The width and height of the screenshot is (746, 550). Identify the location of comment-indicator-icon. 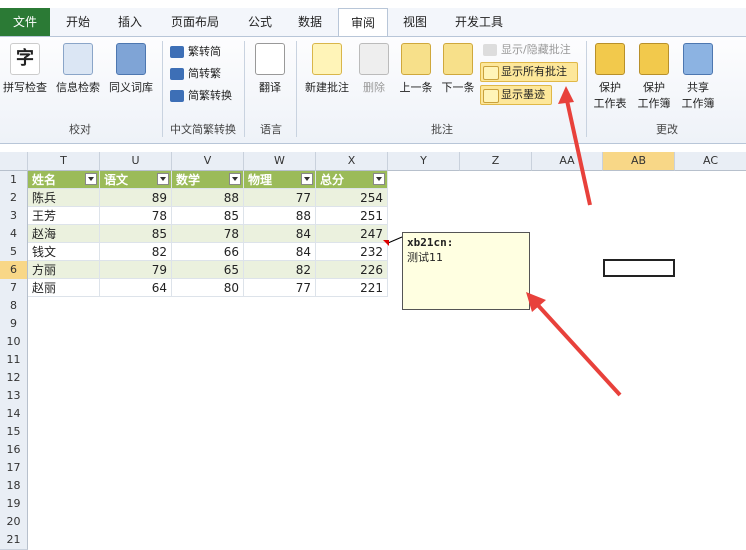
(386, 243).